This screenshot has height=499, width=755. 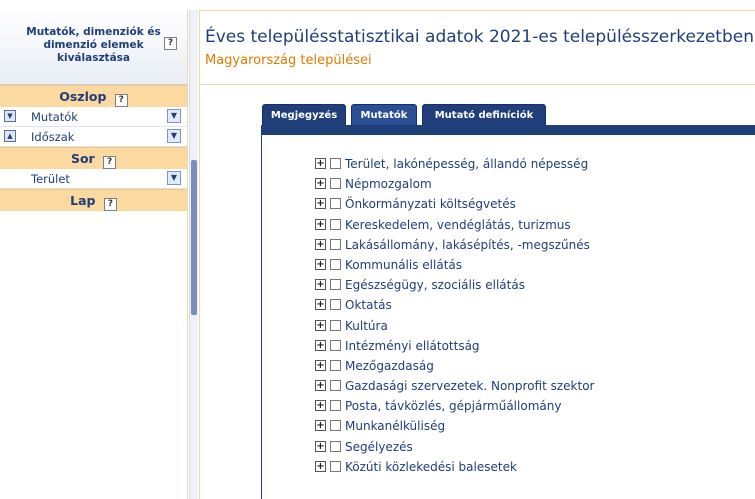 What do you see at coordinates (484, 115) in the screenshot?
I see `tab-definitions: Mutató definíciók` at bounding box center [484, 115].